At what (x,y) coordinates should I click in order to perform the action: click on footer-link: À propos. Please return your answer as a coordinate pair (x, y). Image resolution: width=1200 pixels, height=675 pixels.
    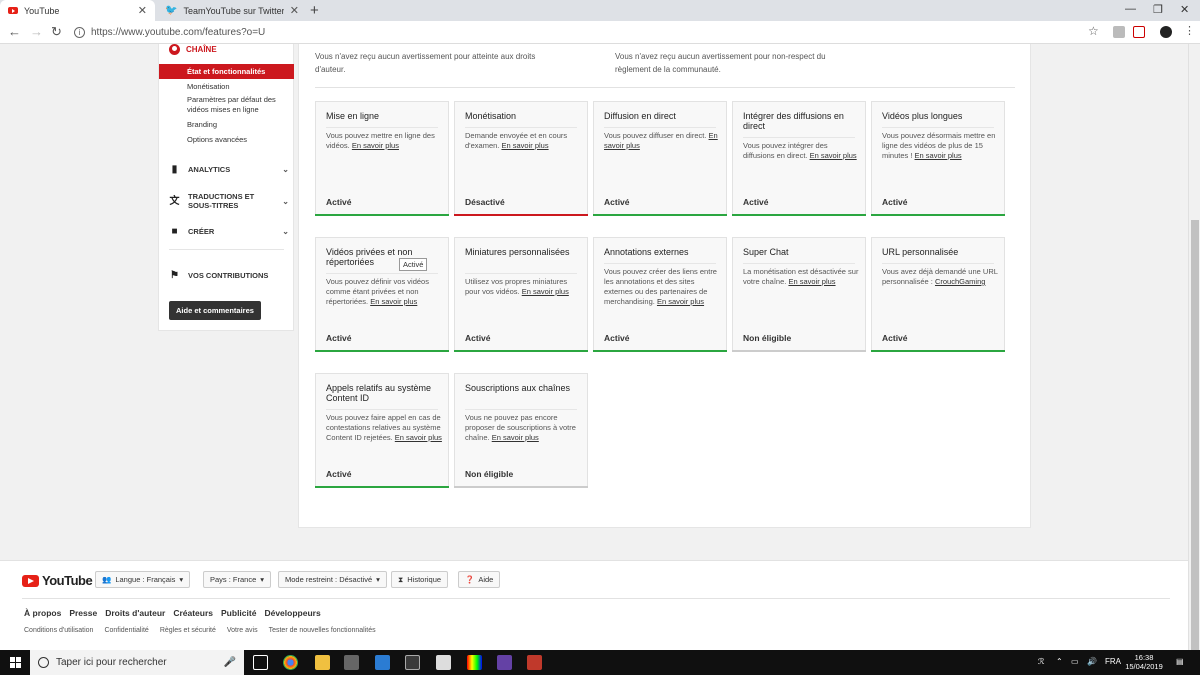
    Looking at the image, I should click on (42, 613).